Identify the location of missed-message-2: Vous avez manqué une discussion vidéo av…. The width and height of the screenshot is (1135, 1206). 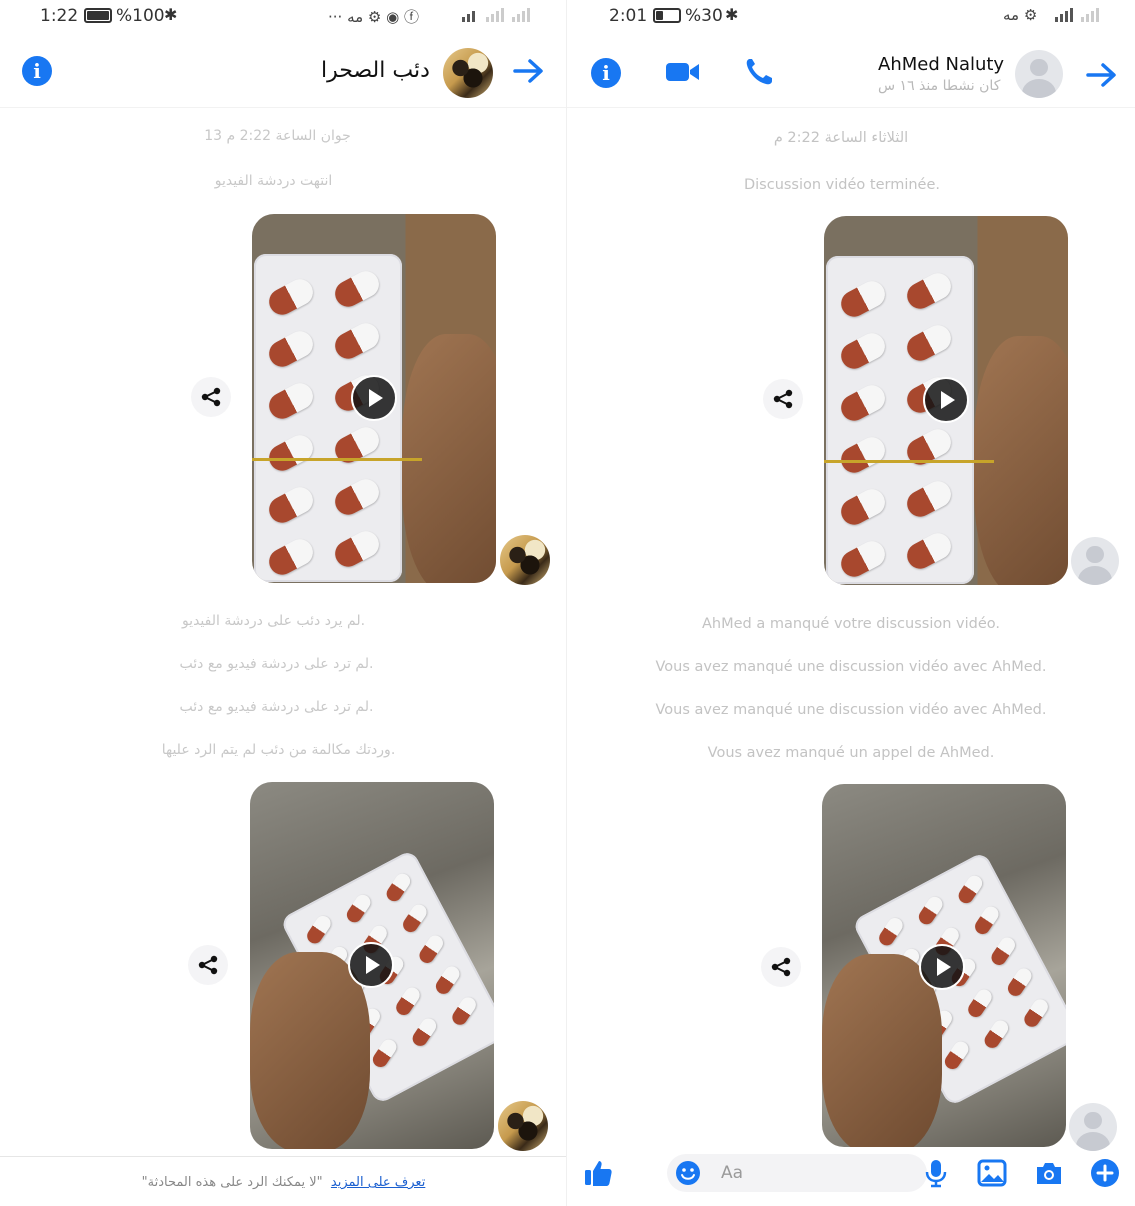
(851, 667).